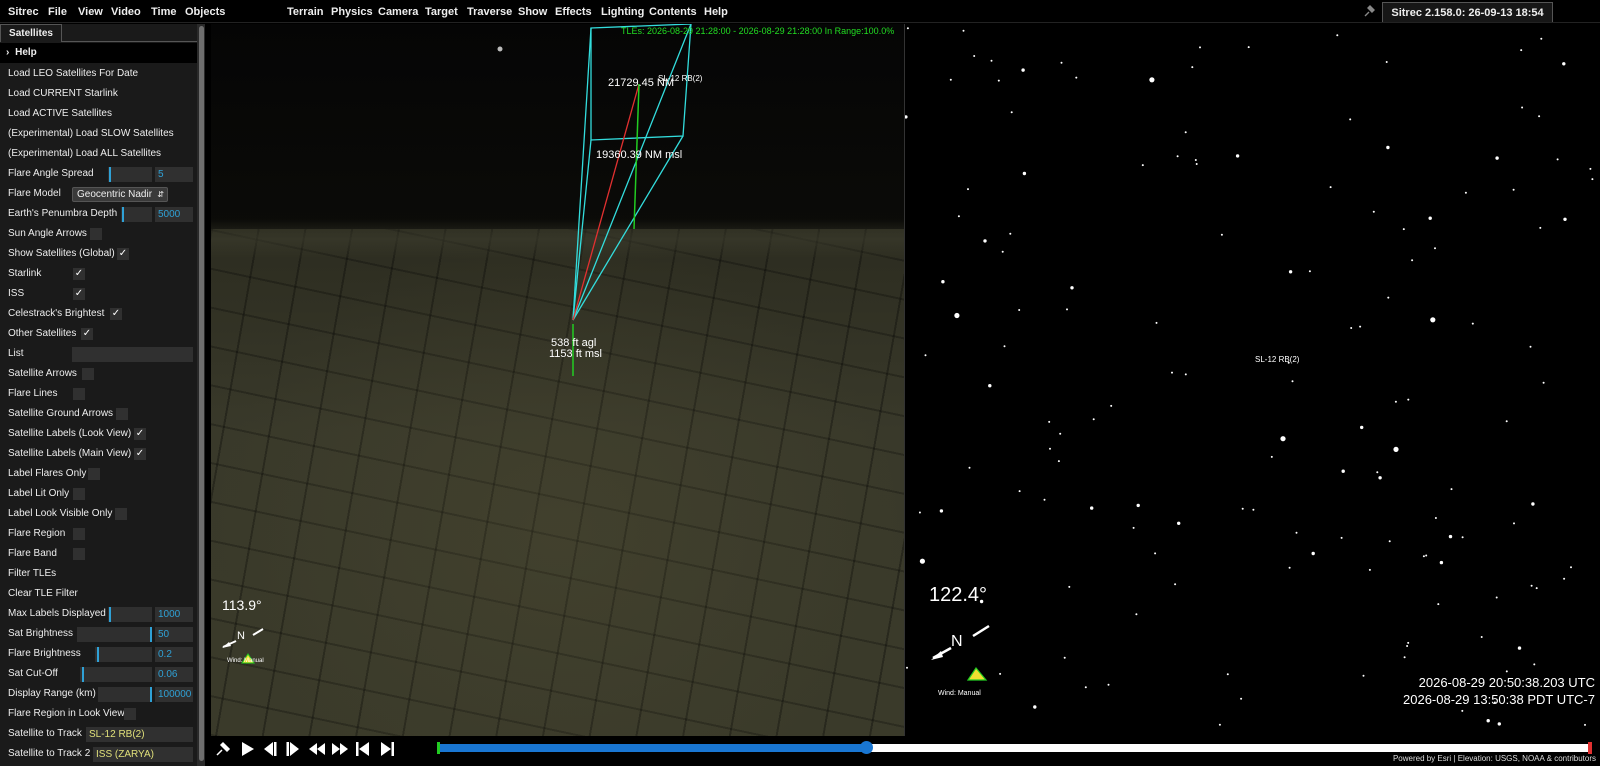 The width and height of the screenshot is (1600, 766). What do you see at coordinates (98, 134) in the screenshot?
I see `load-slow-button: (Experimental) Load SLOW Satellites` at bounding box center [98, 134].